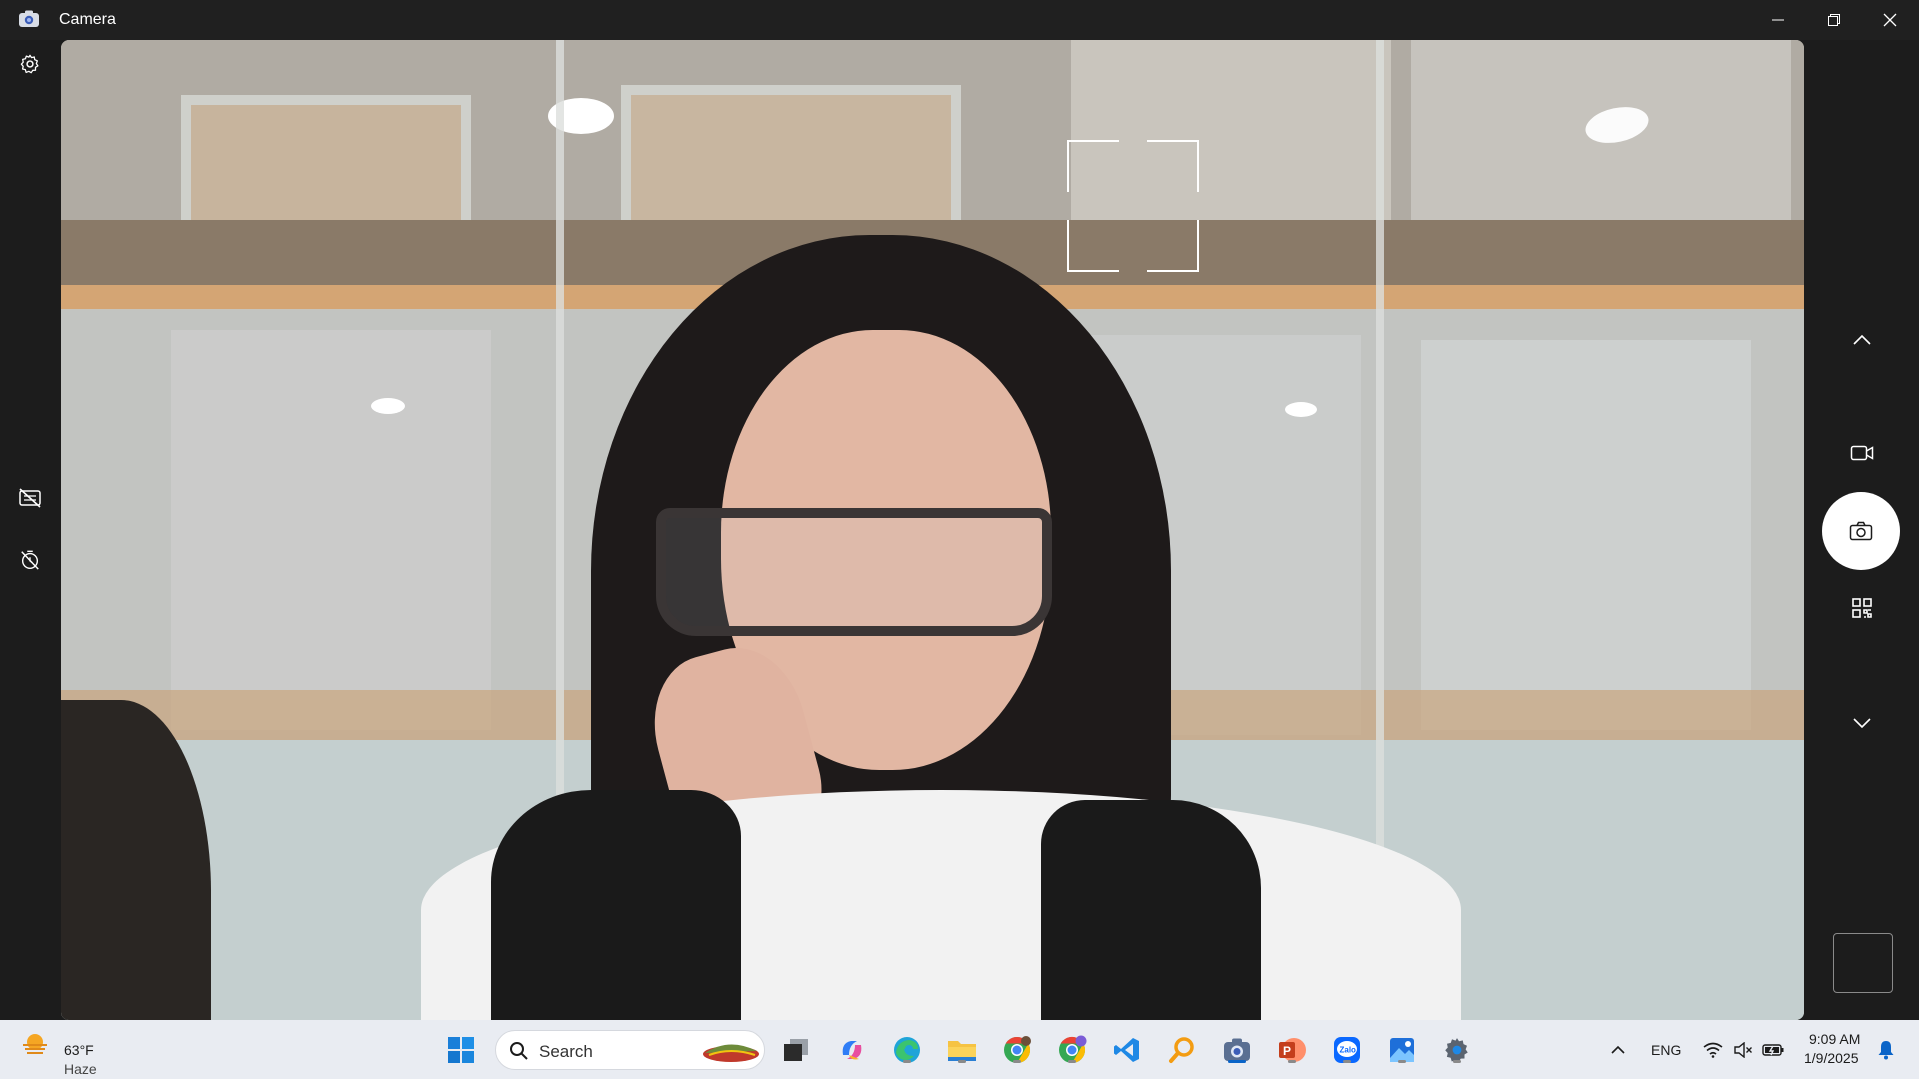  I want to click on timer-button, so click(30, 560).